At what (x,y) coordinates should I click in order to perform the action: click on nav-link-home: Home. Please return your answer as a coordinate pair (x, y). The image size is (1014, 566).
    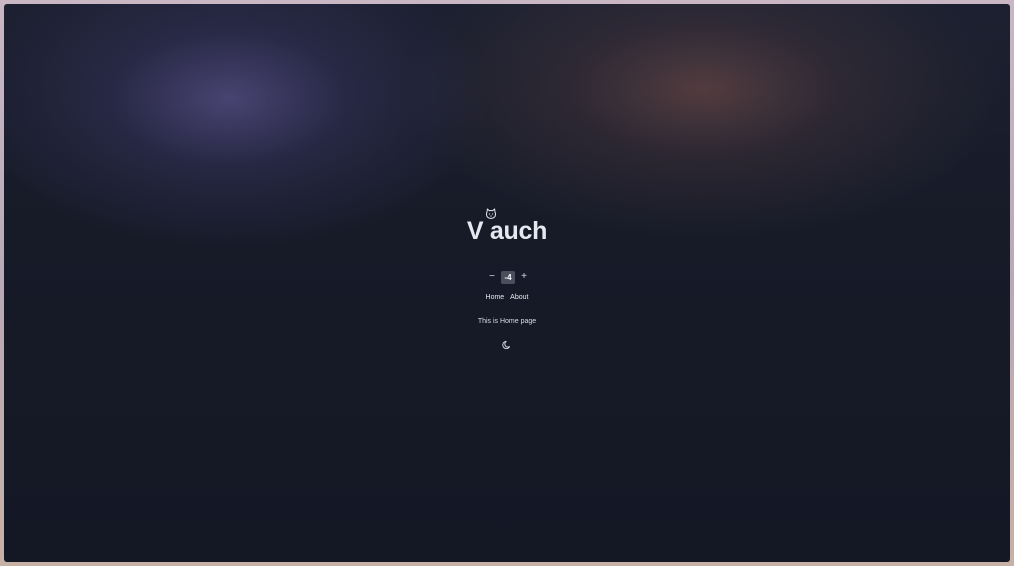
    Looking at the image, I should click on (495, 297).